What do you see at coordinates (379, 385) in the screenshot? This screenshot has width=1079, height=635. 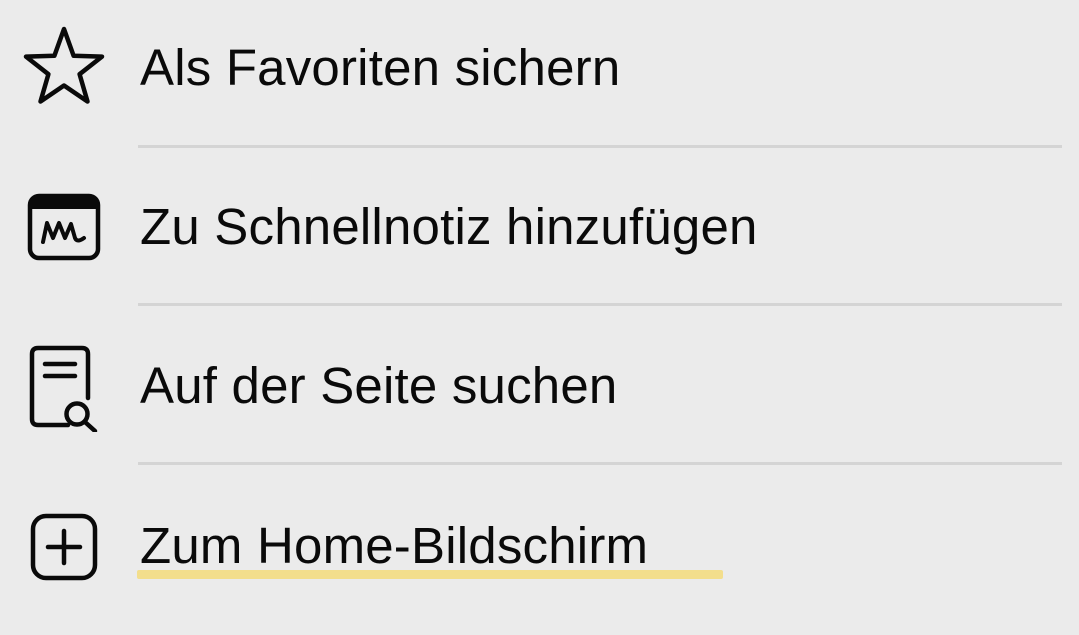 I see `menu-item-label: Auf der Seite suchen` at bounding box center [379, 385].